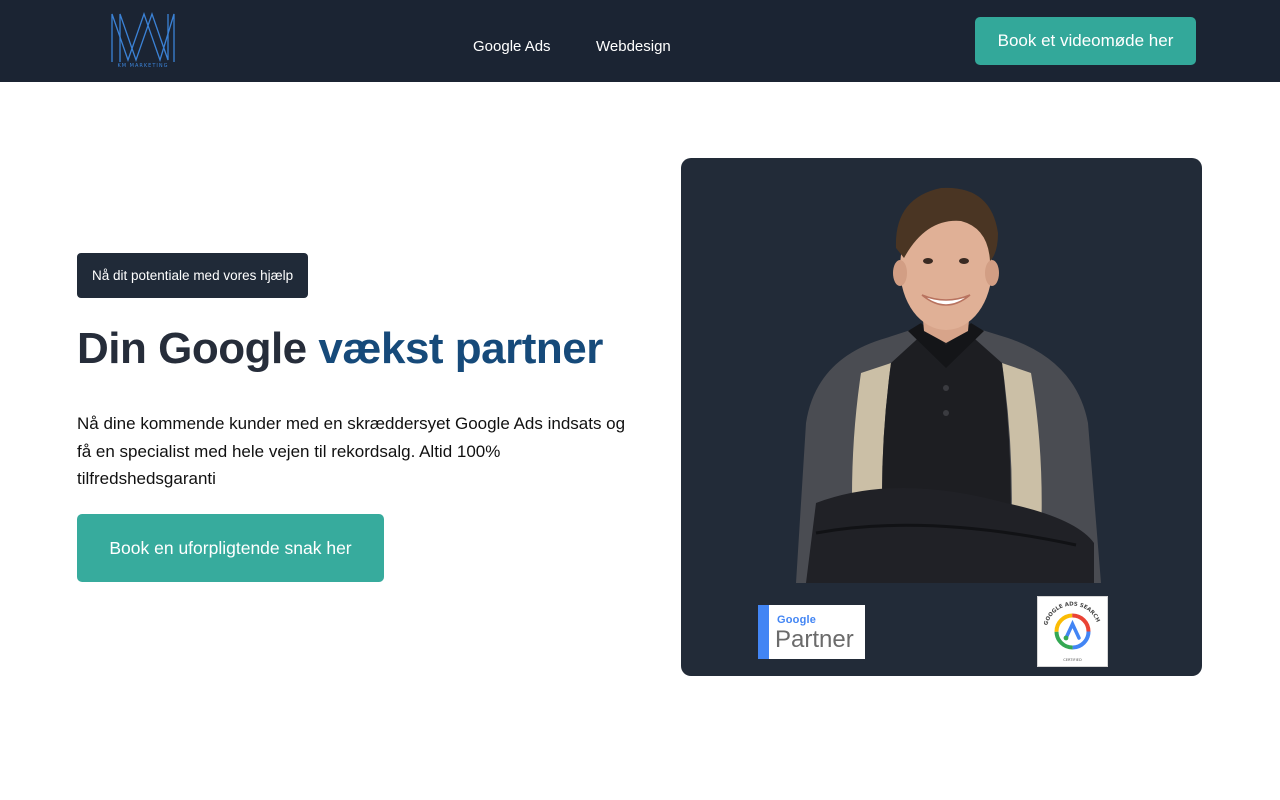  What do you see at coordinates (143, 66) in the screenshot?
I see `logo-caption: KM MARKETING` at bounding box center [143, 66].